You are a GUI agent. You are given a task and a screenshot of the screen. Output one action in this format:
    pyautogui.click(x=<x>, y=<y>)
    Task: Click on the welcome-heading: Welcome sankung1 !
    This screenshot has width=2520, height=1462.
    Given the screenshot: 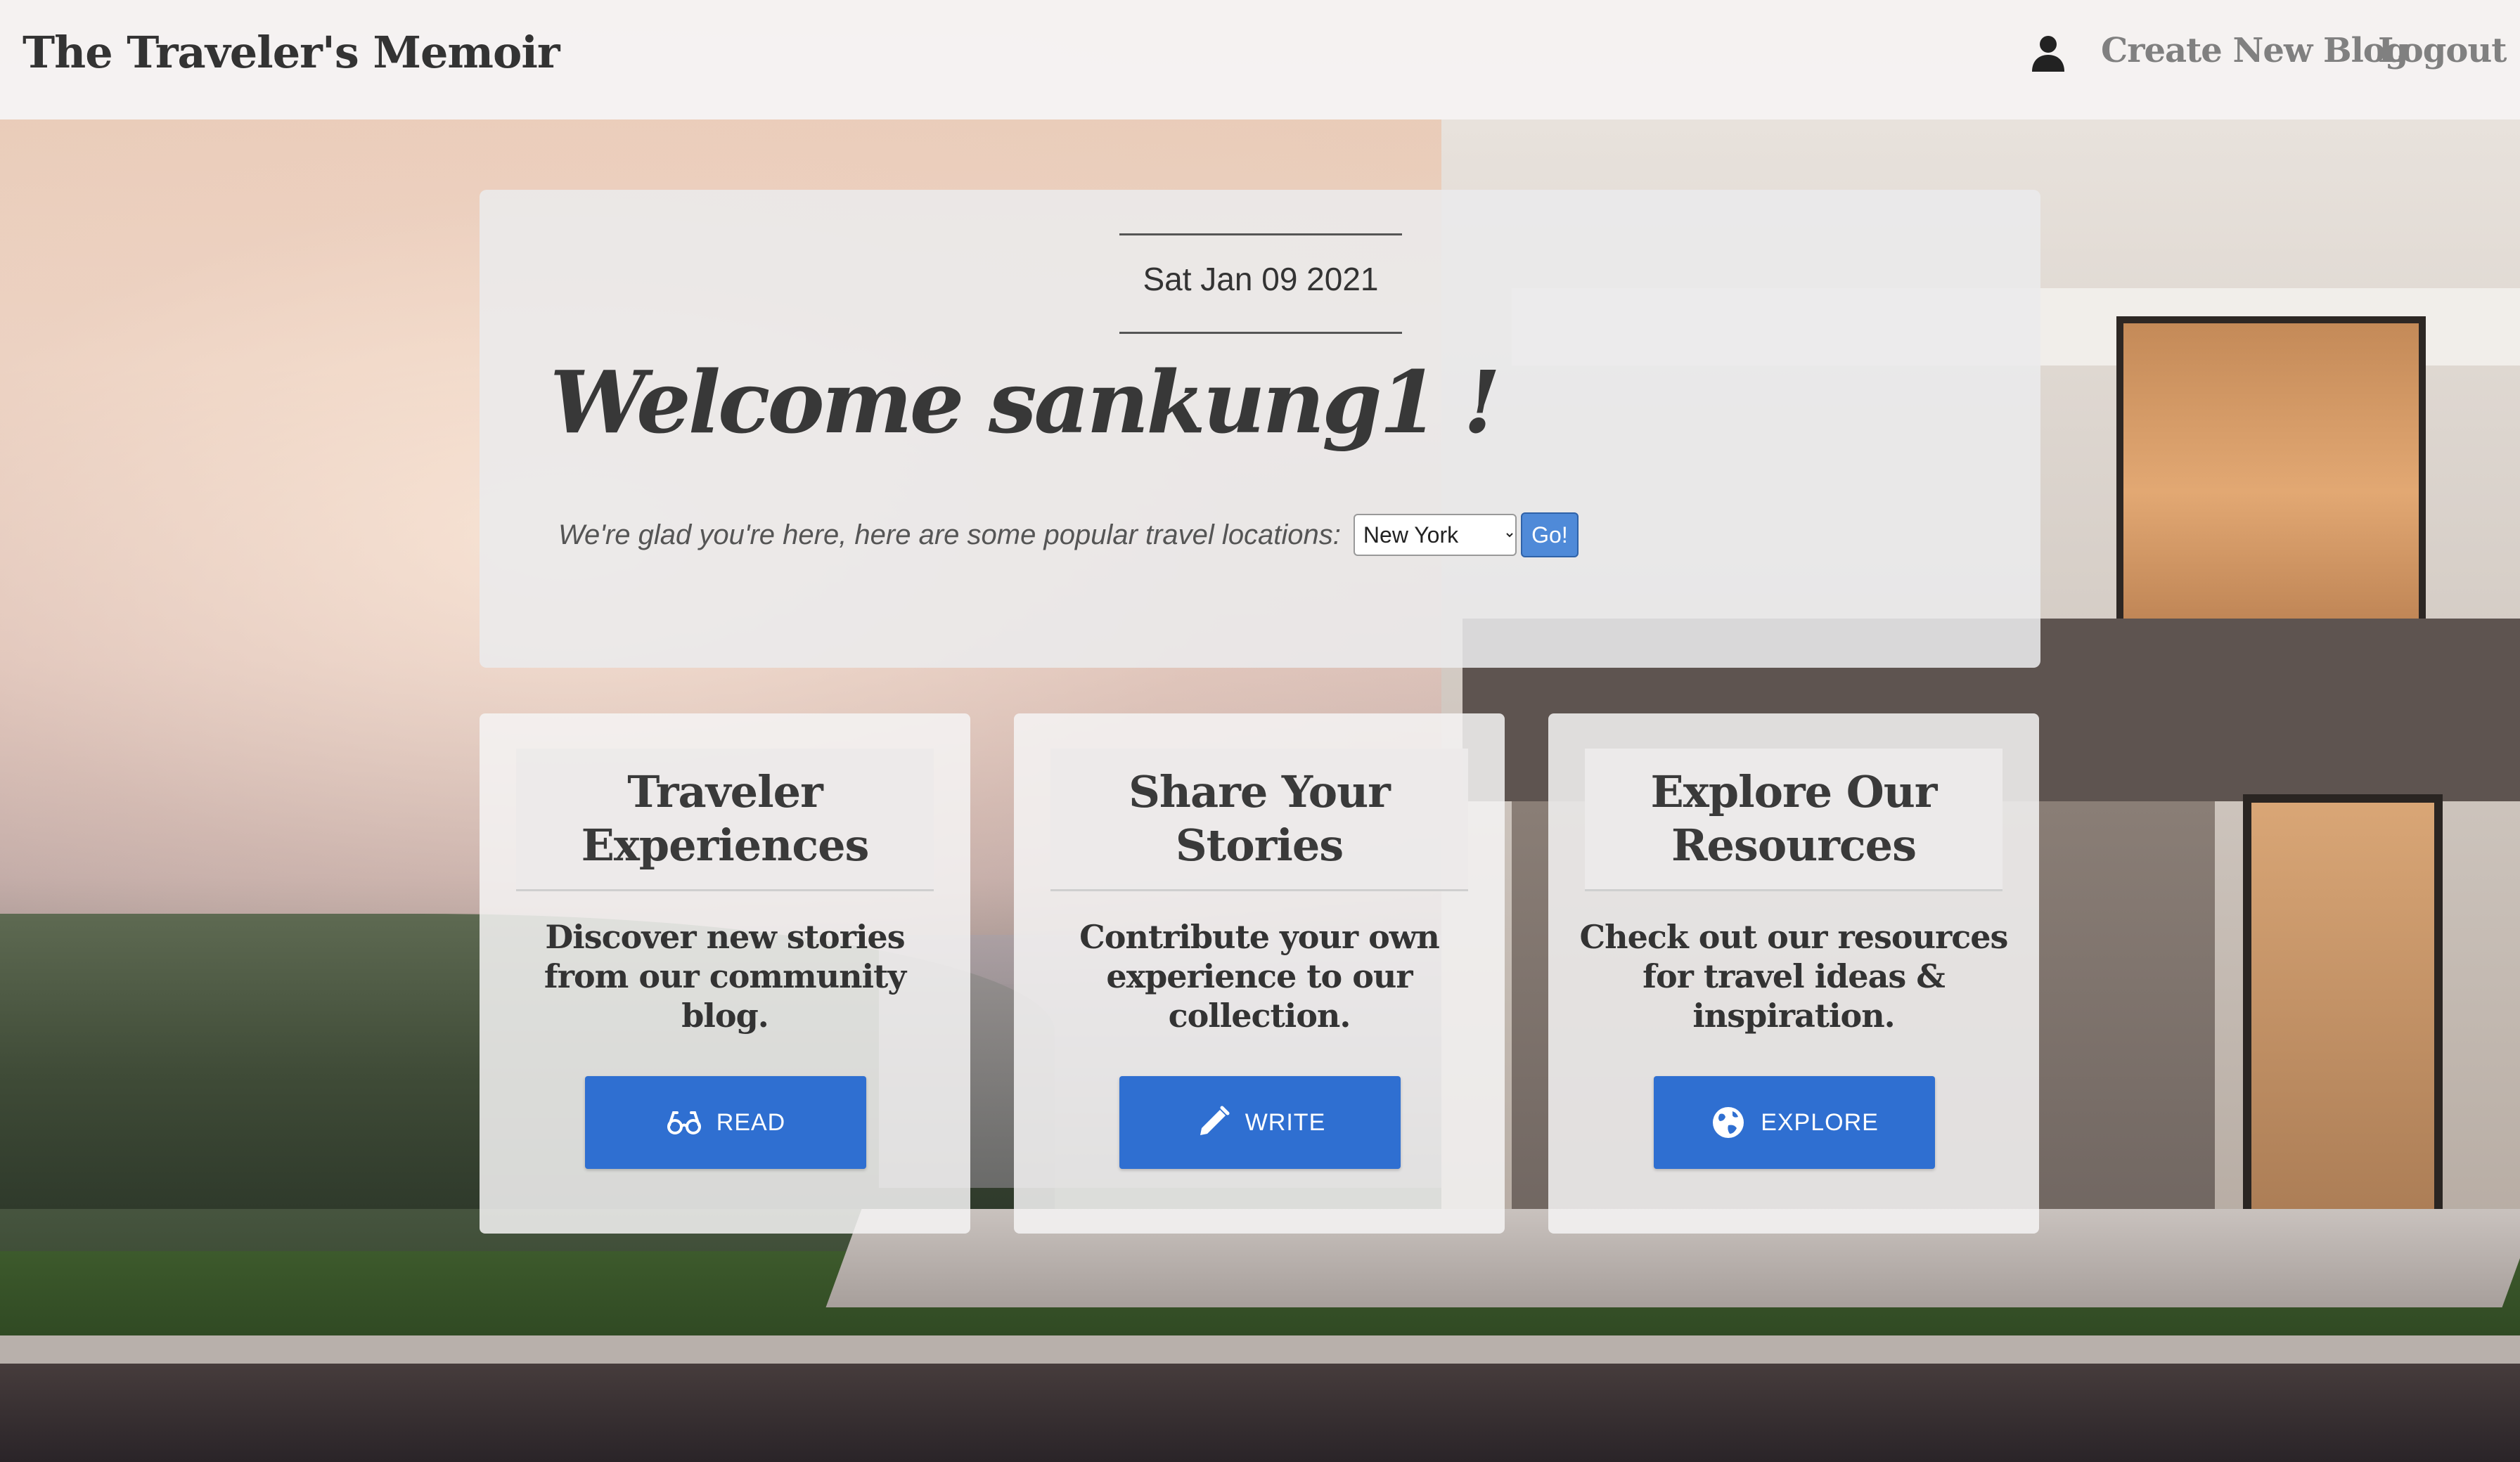 What is the action you would take?
    pyautogui.click(x=1025, y=402)
    